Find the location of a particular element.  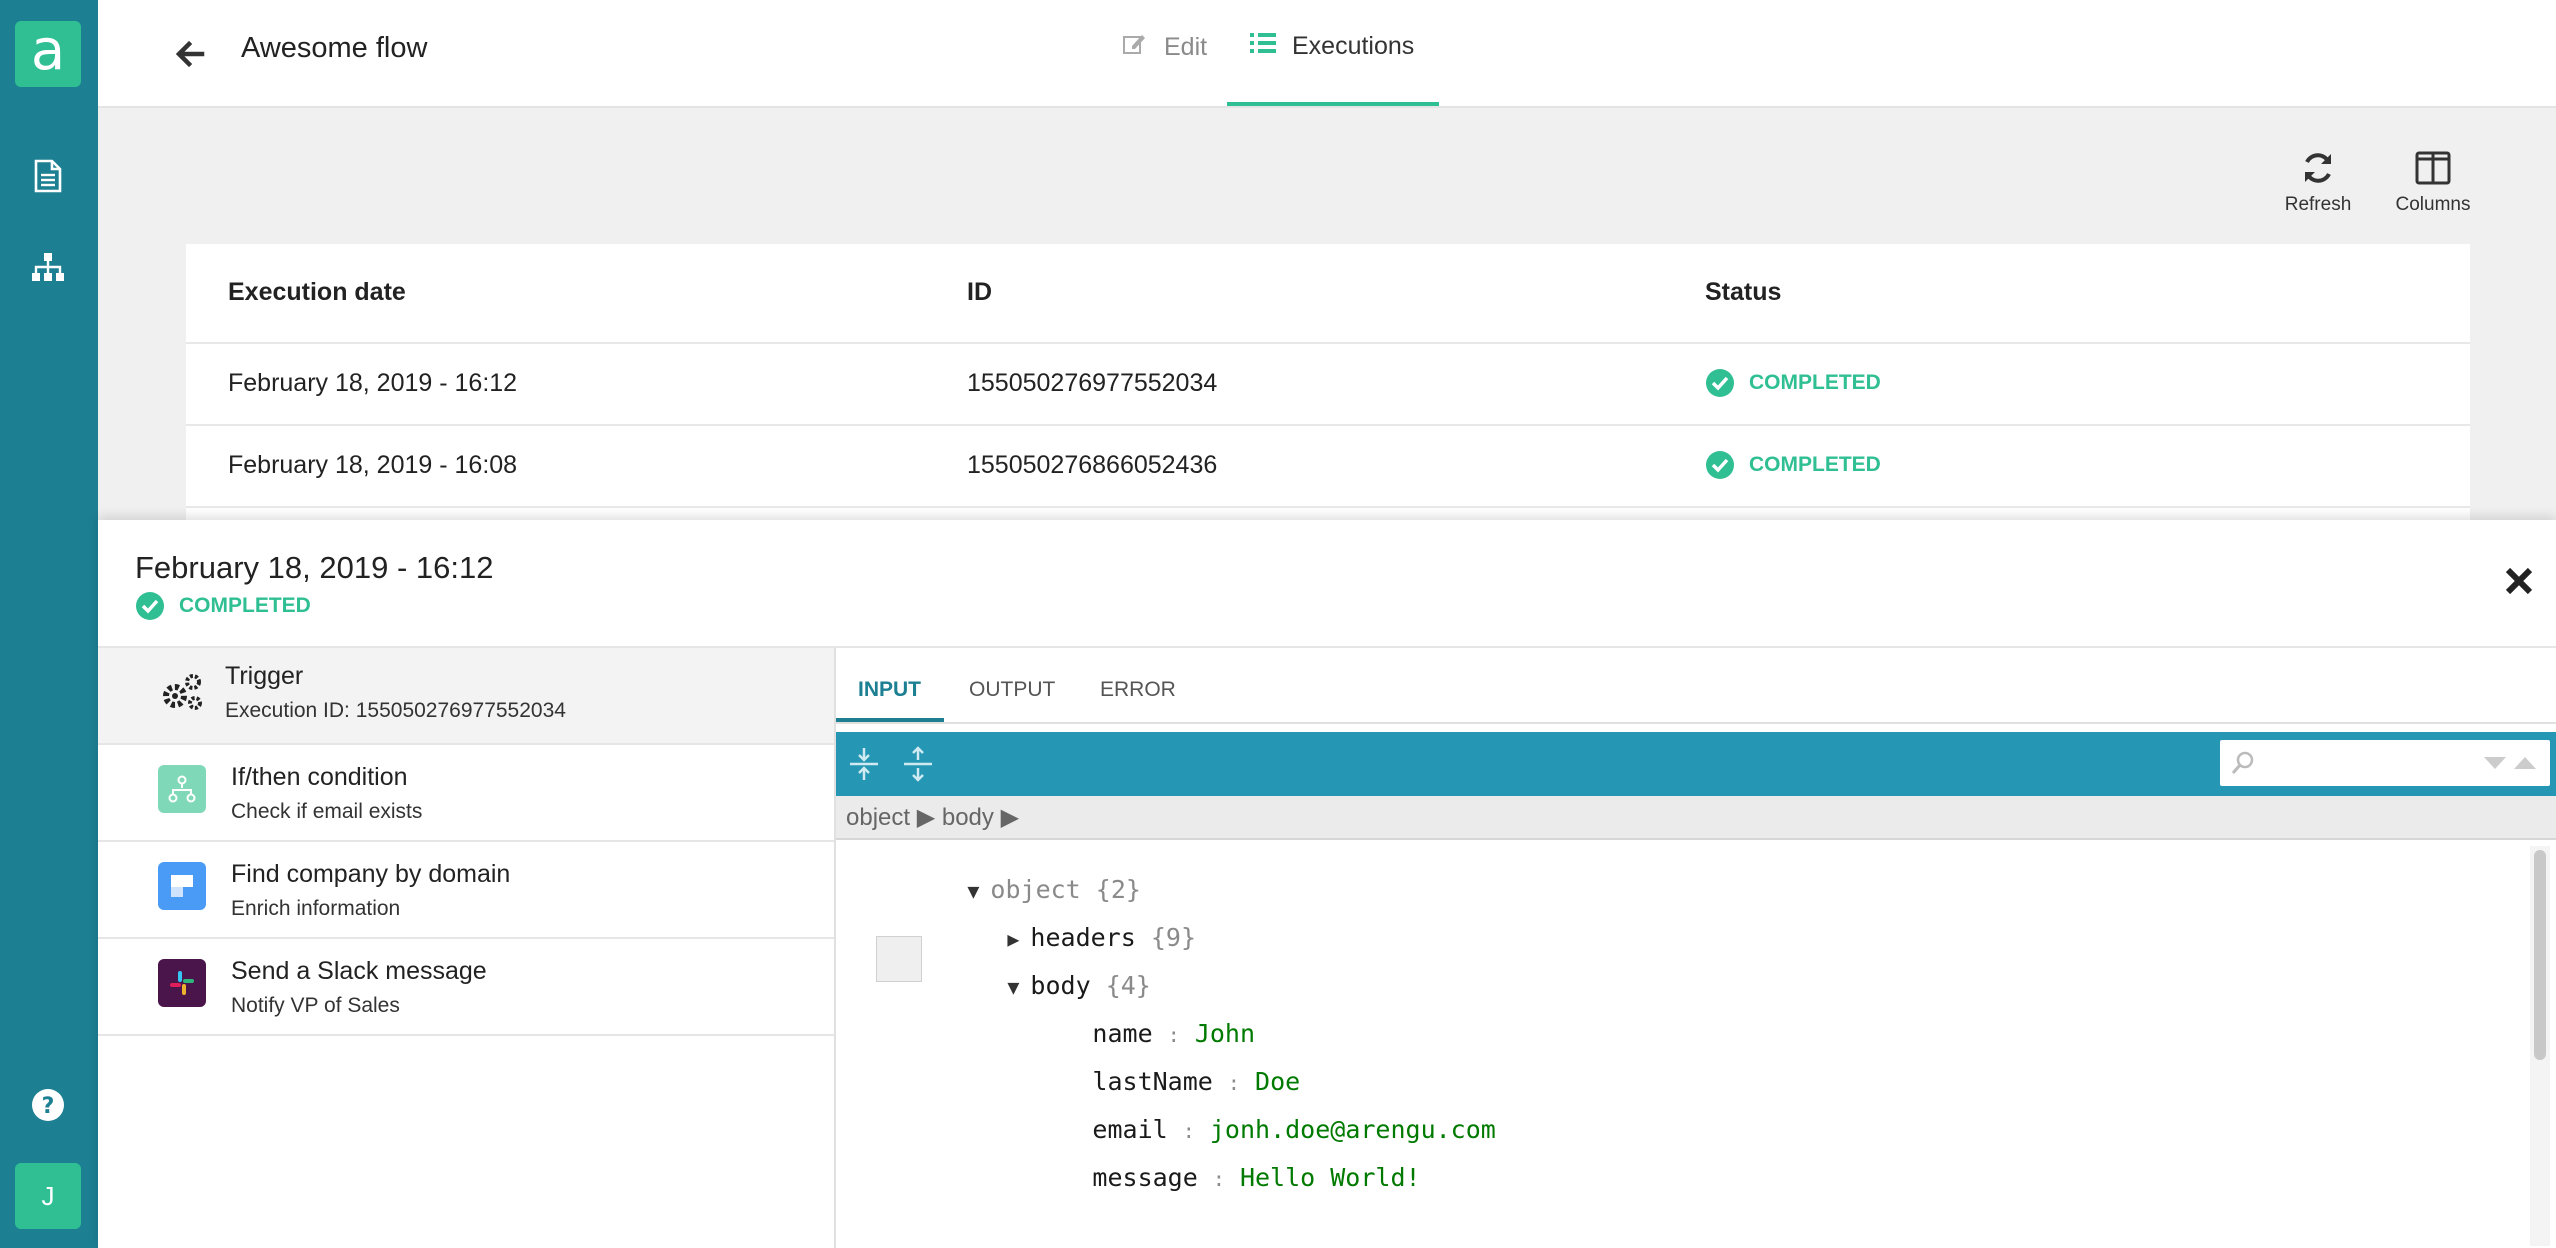

refresh-button: Refresh is located at coordinates (2318, 182).